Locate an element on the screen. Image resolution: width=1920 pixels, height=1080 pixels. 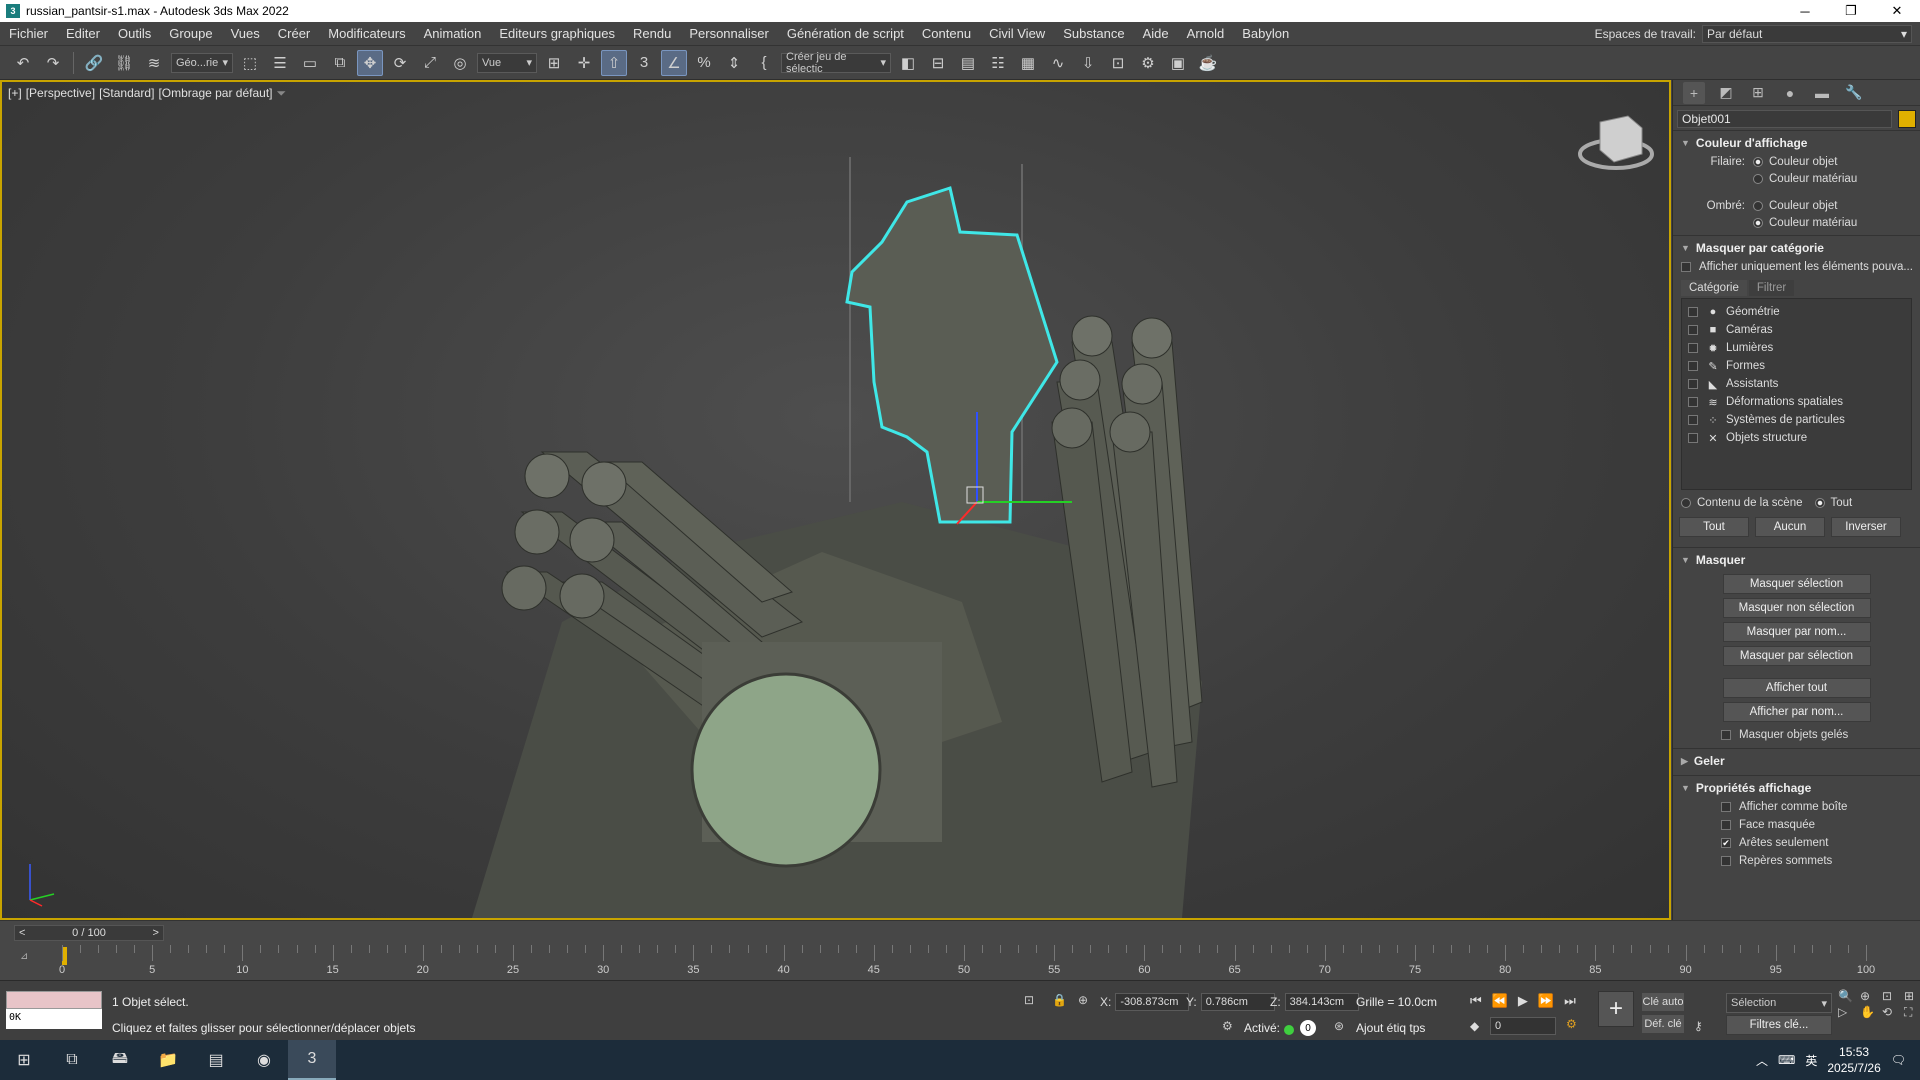
align-icon: ⊟ is located at coordinates (938, 63).